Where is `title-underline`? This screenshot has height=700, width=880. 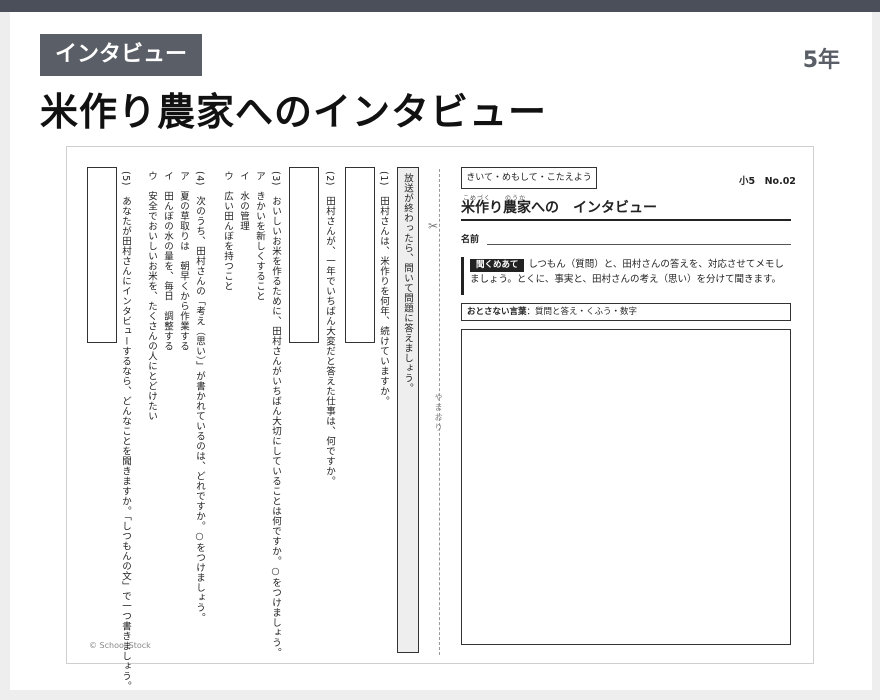 title-underline is located at coordinates (626, 220).